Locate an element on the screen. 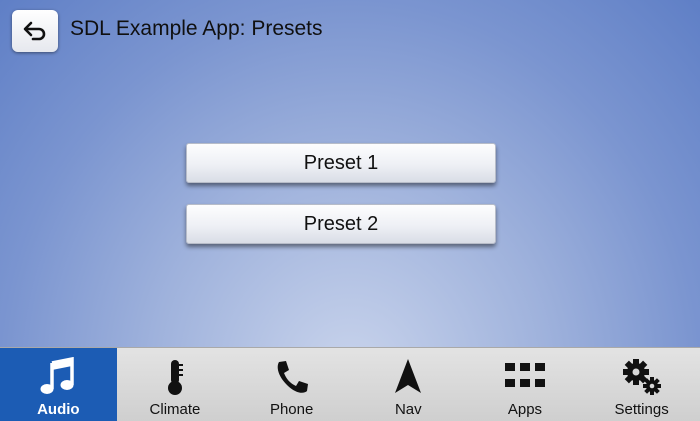 The height and width of the screenshot is (421, 700). navigation-arrow-icon is located at coordinates (408, 377).